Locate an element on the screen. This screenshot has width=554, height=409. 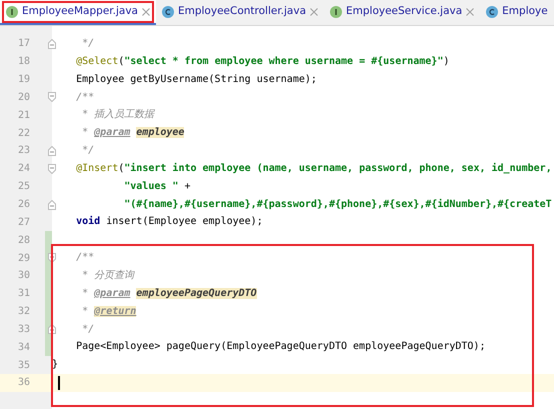
line-number: 27 is located at coordinates (23, 222).